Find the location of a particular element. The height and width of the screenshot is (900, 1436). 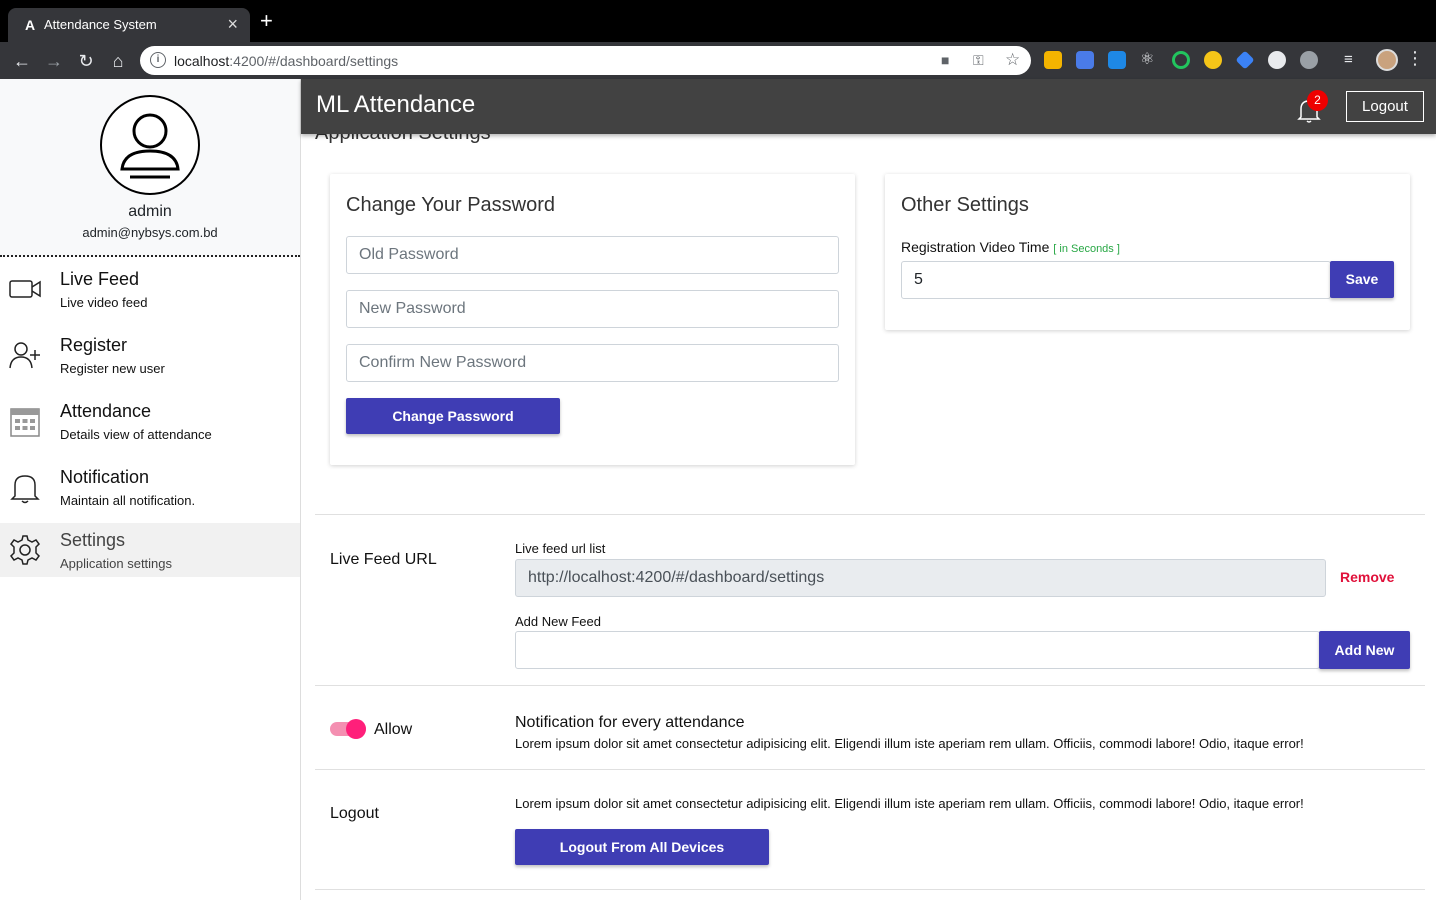

extension-translate-icon is located at coordinates (1085, 60).